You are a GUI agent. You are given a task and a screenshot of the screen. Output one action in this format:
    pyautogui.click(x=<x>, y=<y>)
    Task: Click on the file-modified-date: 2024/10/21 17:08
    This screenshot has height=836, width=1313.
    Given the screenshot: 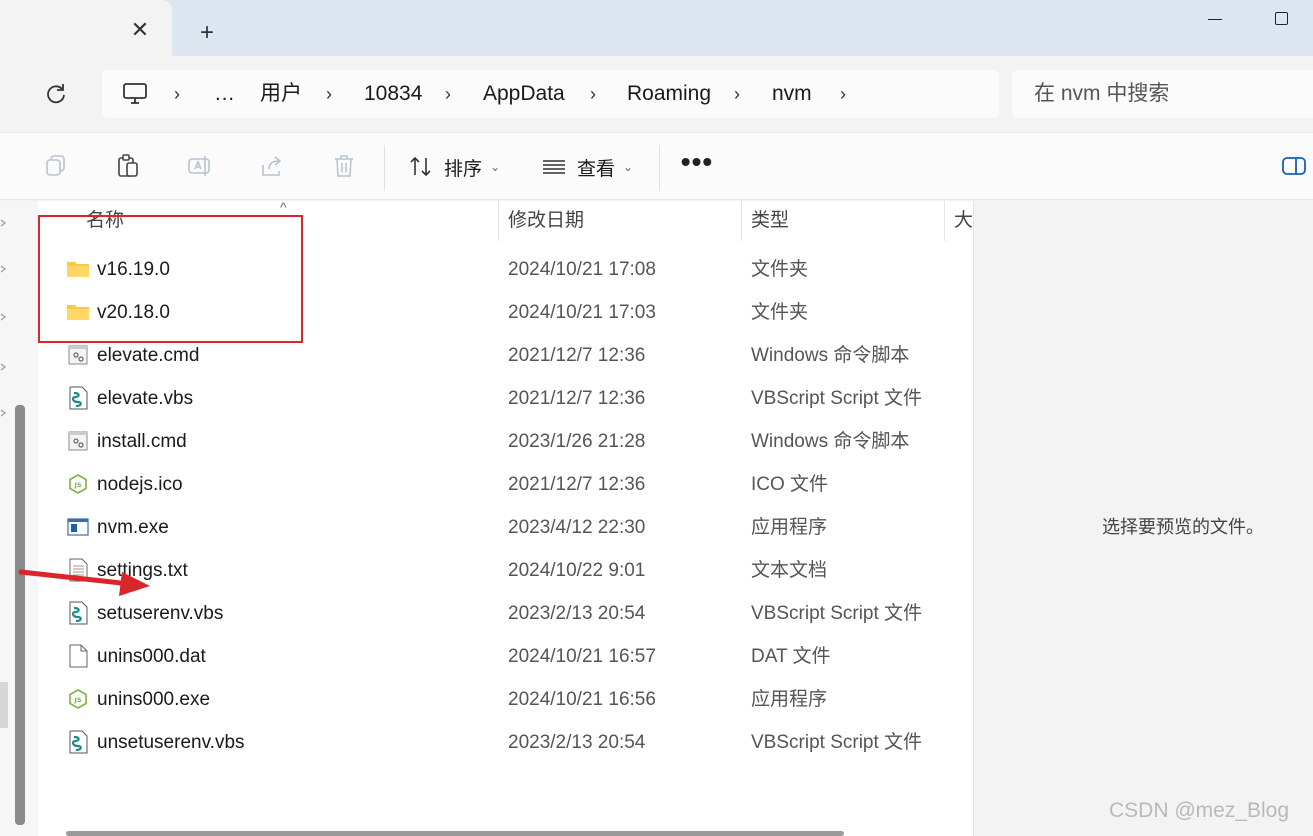 What is the action you would take?
    pyautogui.click(x=582, y=269)
    